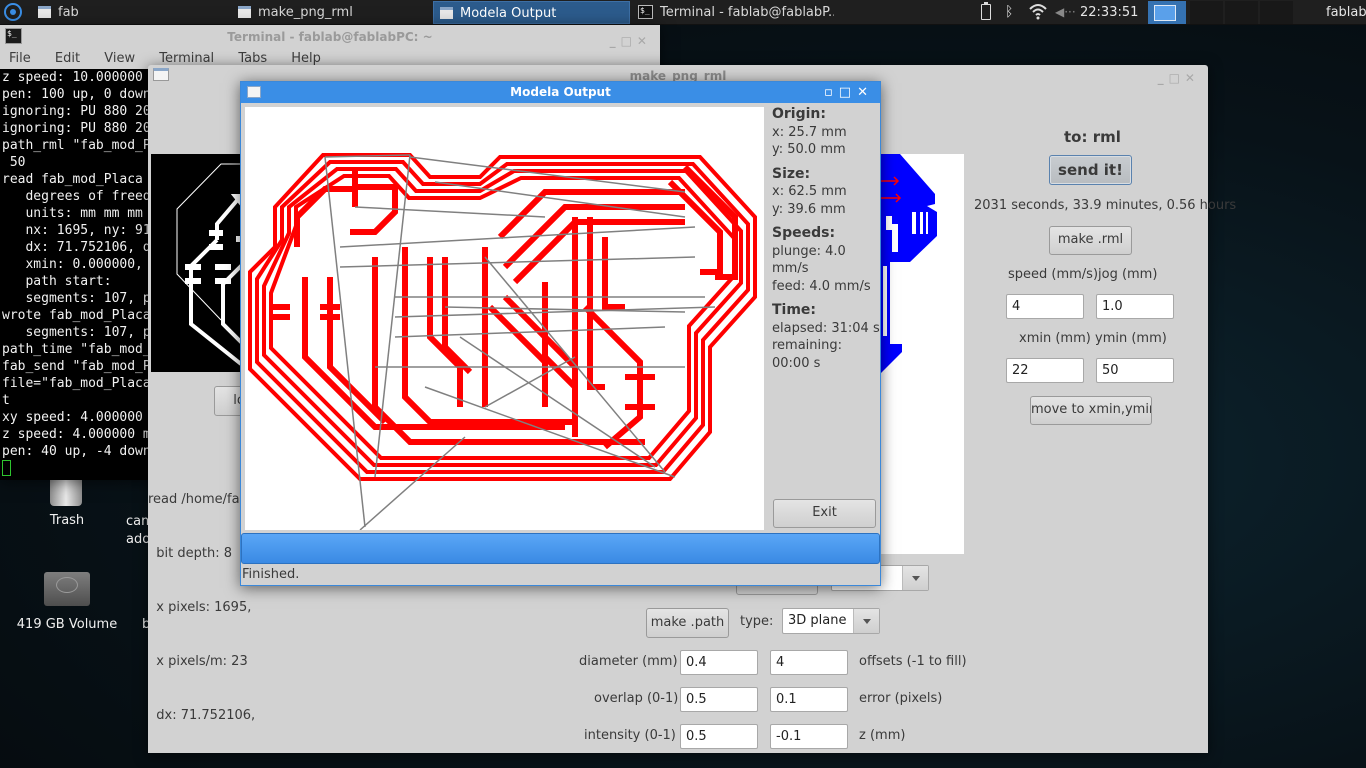  Describe the element at coordinates (687, 623) in the screenshot. I see `make-path-button: make .path` at that location.